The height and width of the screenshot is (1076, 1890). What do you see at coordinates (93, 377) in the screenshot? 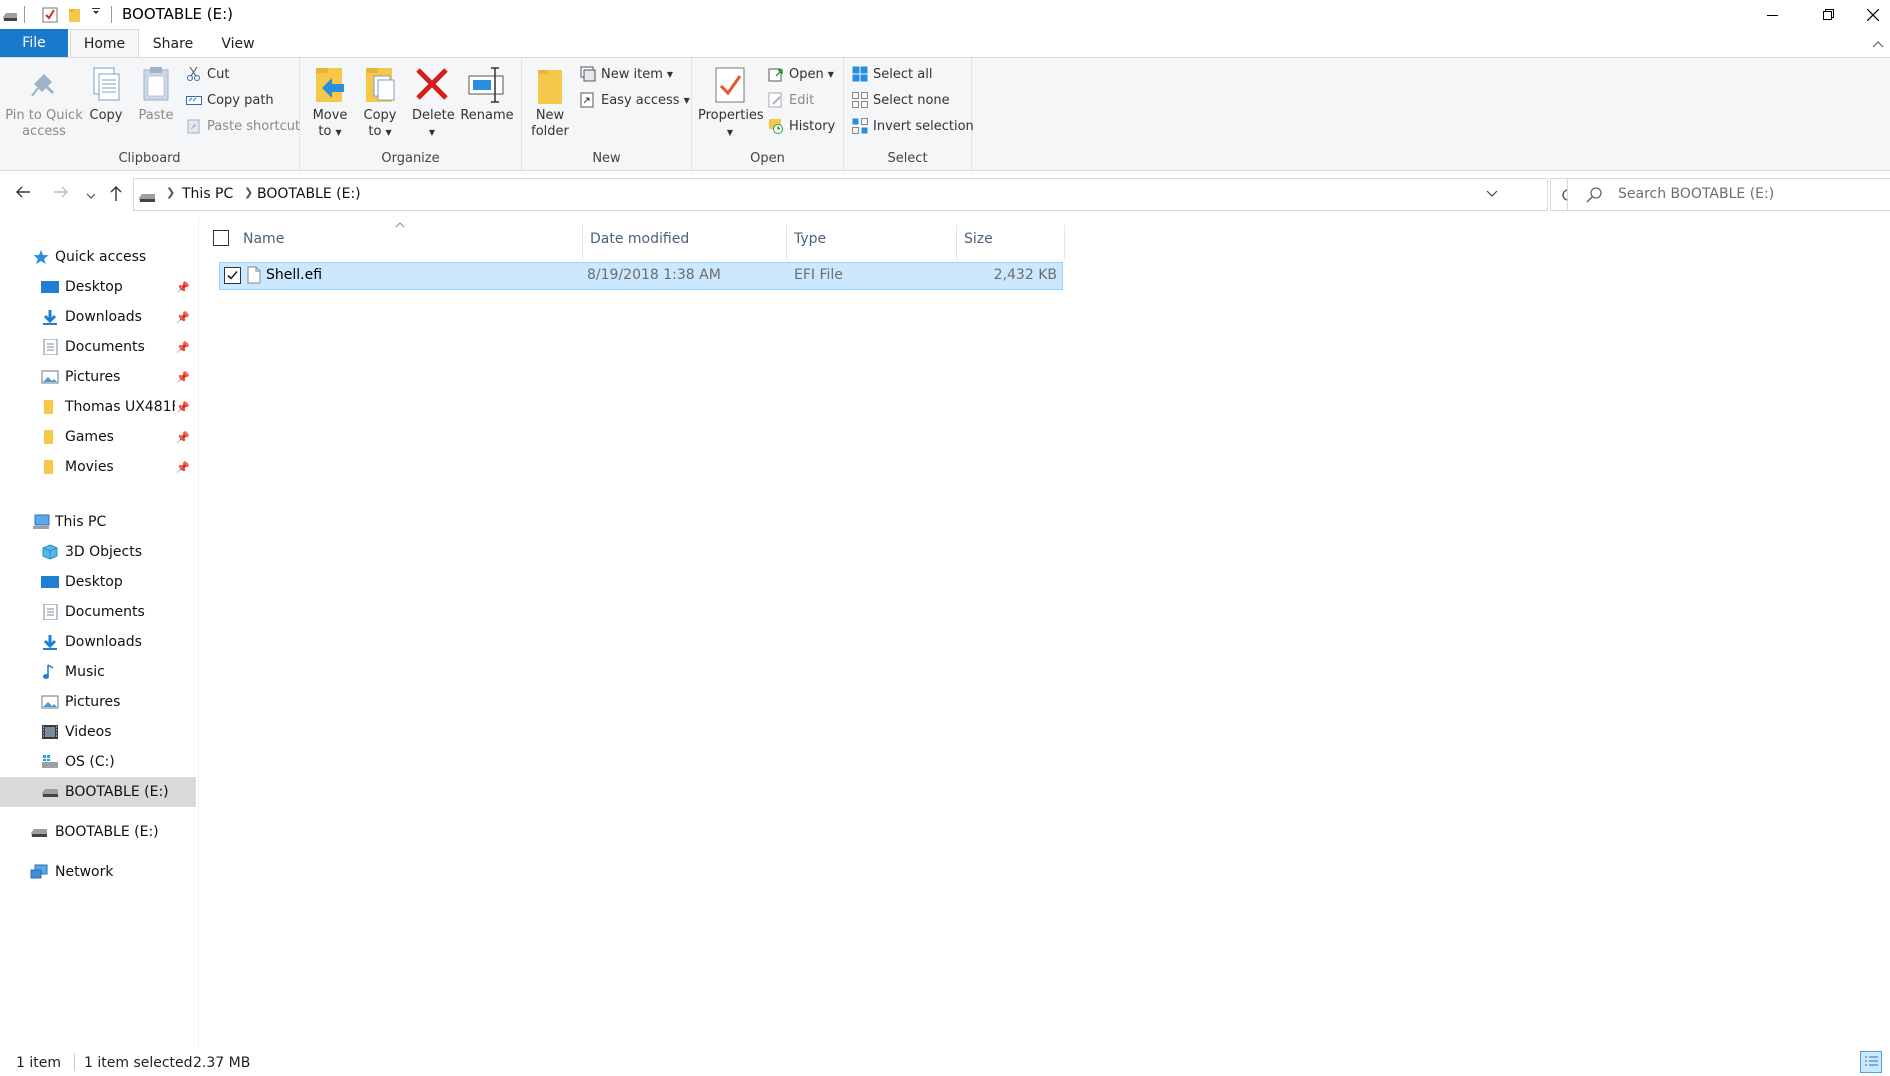
I see `nav-label: Pictures` at bounding box center [93, 377].